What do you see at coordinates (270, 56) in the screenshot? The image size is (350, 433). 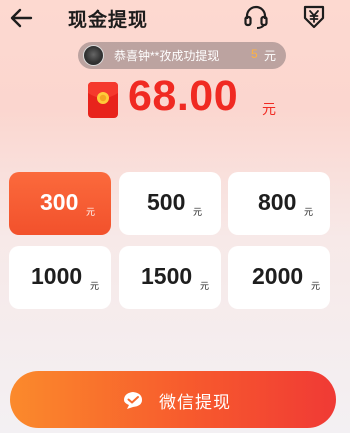 I see `notice-unit: 元` at bounding box center [270, 56].